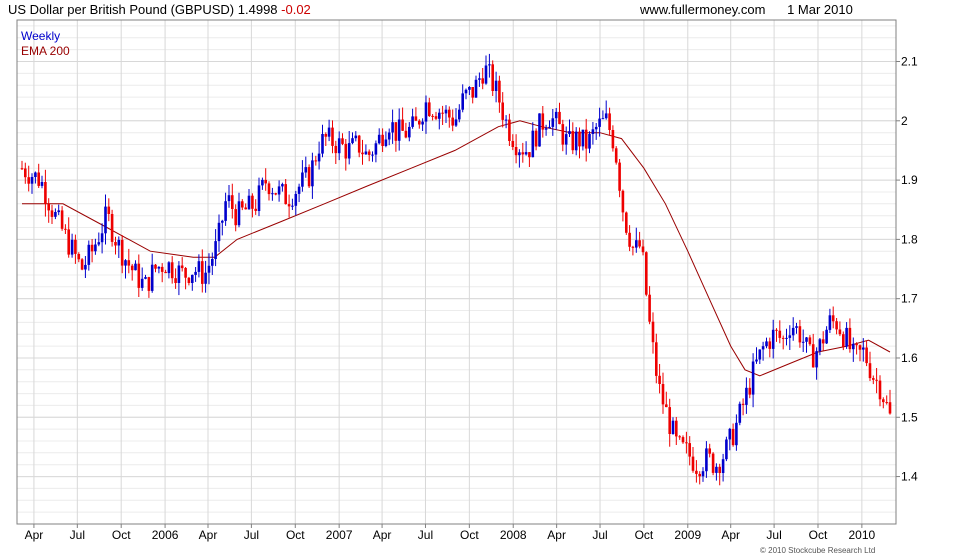 Image resolution: width=980 pixels, height=560 pixels. I want to click on x-tick-label: 2008, so click(513, 535).